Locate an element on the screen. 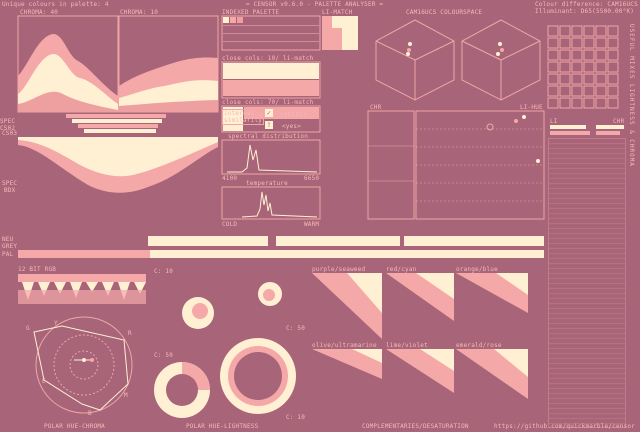 This screenshot has width=640, height=432. purple-seaweed-plot is located at coordinates (347, 306).